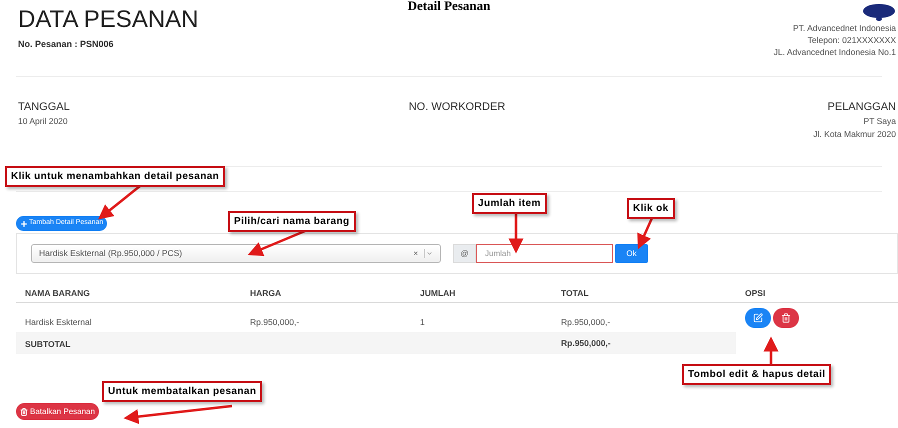  What do you see at coordinates (852, 40) in the screenshot?
I see `company-info: Telepon: 021XXXXXXX` at bounding box center [852, 40].